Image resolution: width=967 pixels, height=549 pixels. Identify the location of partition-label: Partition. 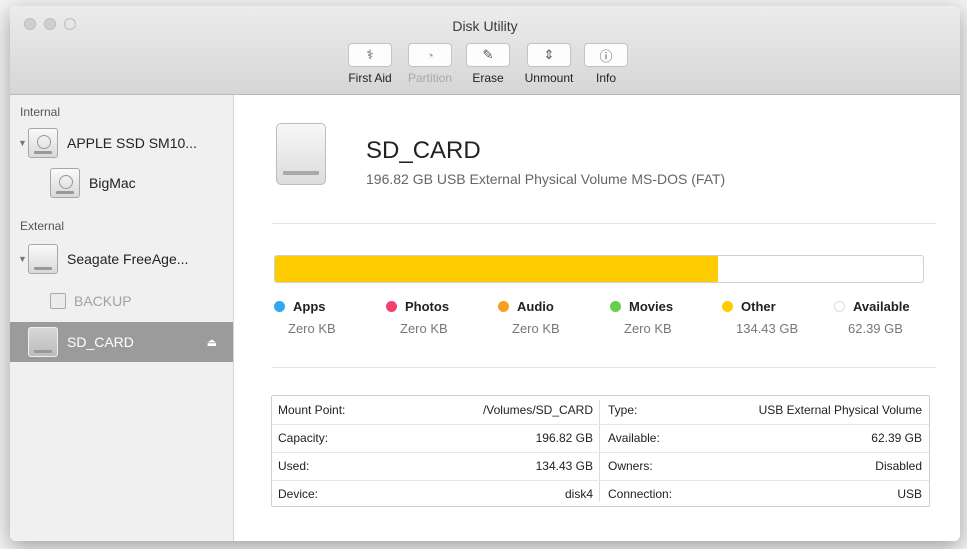
(430, 78).